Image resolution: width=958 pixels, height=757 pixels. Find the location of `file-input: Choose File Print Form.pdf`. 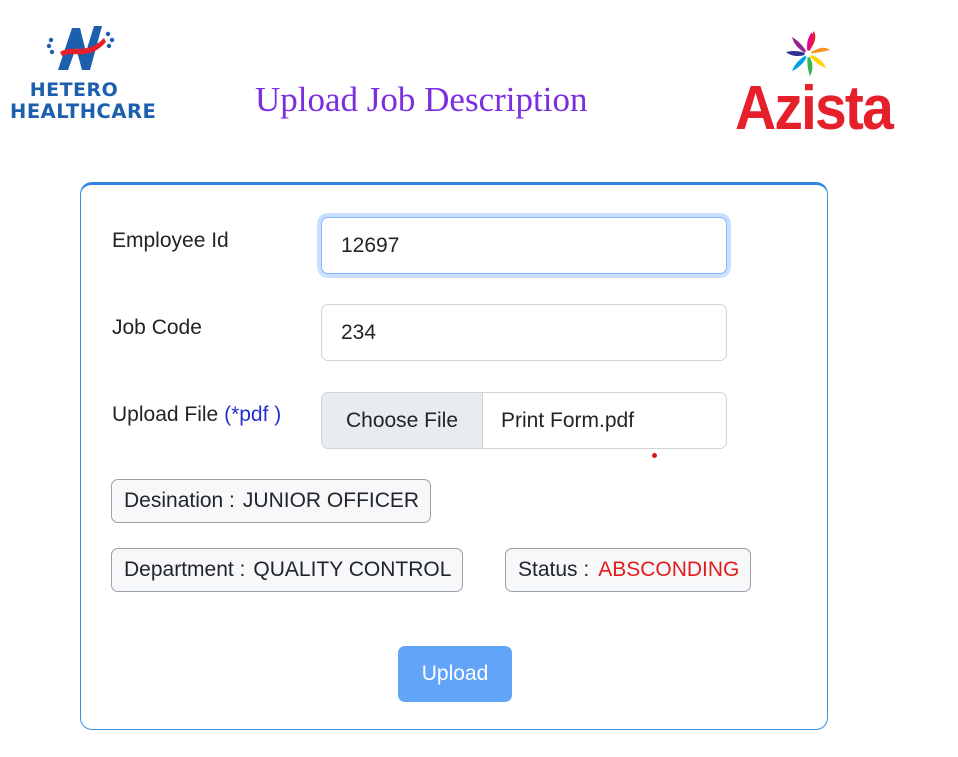

file-input: Choose File Print Form.pdf is located at coordinates (524, 420).